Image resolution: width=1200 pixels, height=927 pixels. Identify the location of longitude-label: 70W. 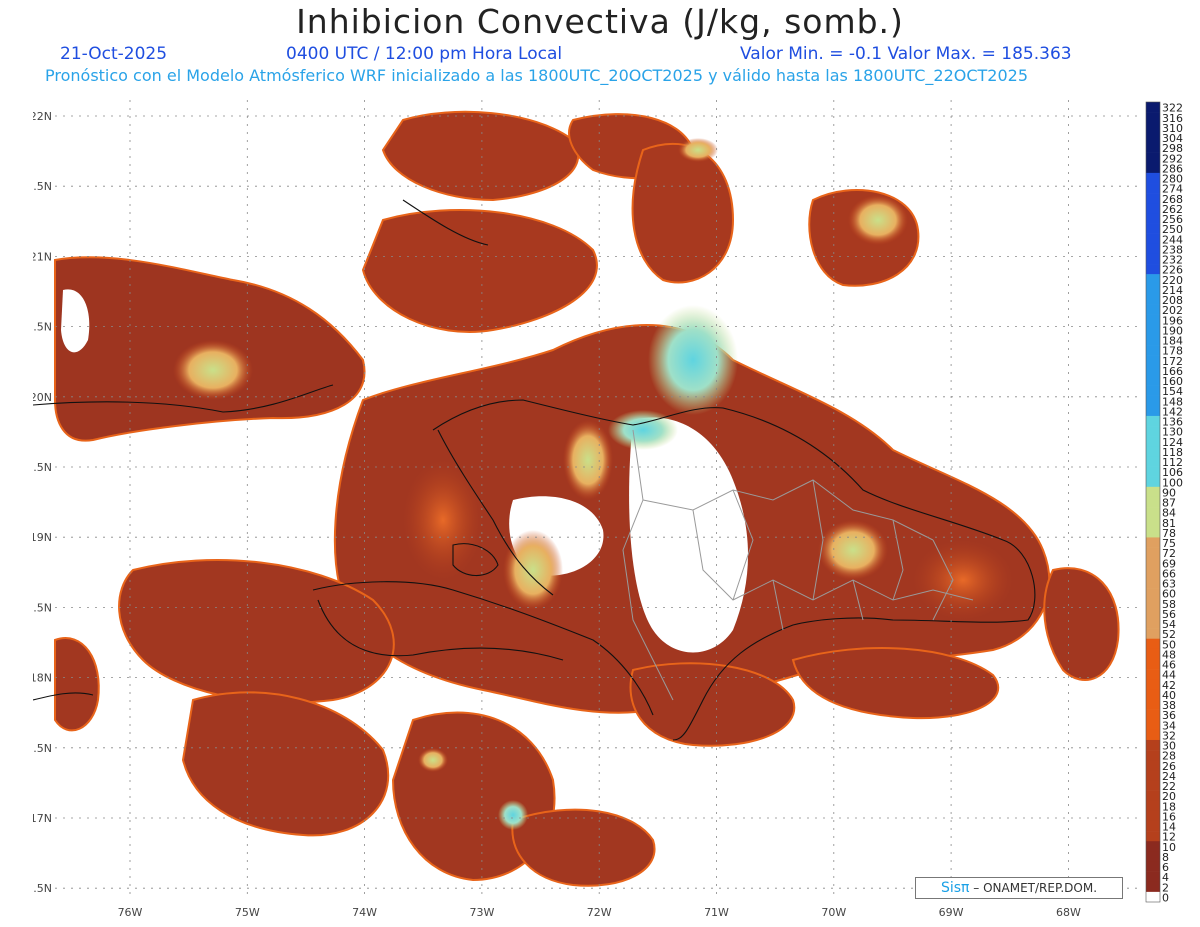
(833, 912).